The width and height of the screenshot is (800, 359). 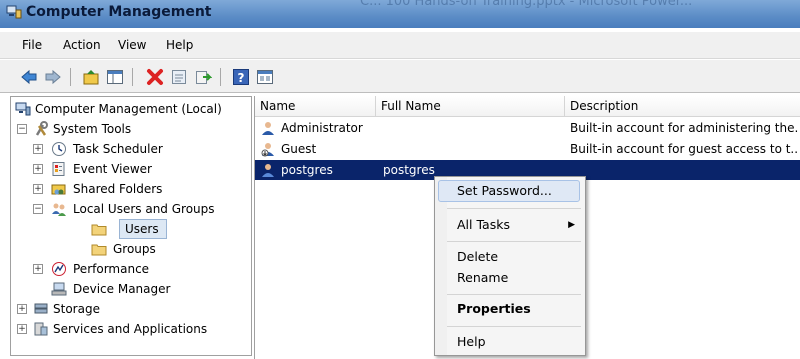 I want to click on tree-label: Event Viewer, so click(x=112, y=169).